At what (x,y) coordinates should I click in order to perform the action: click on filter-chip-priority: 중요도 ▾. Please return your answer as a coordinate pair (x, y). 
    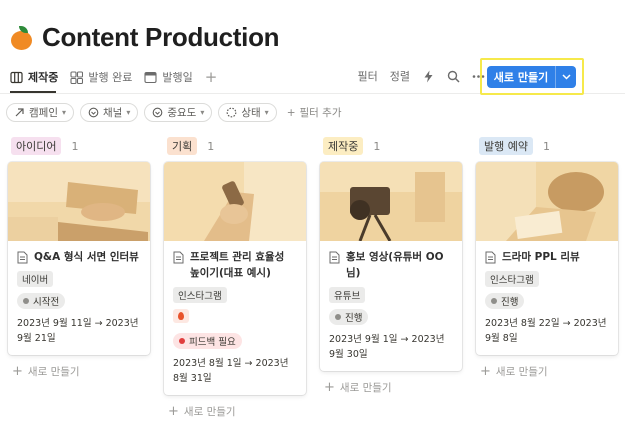
    Looking at the image, I should click on (178, 112).